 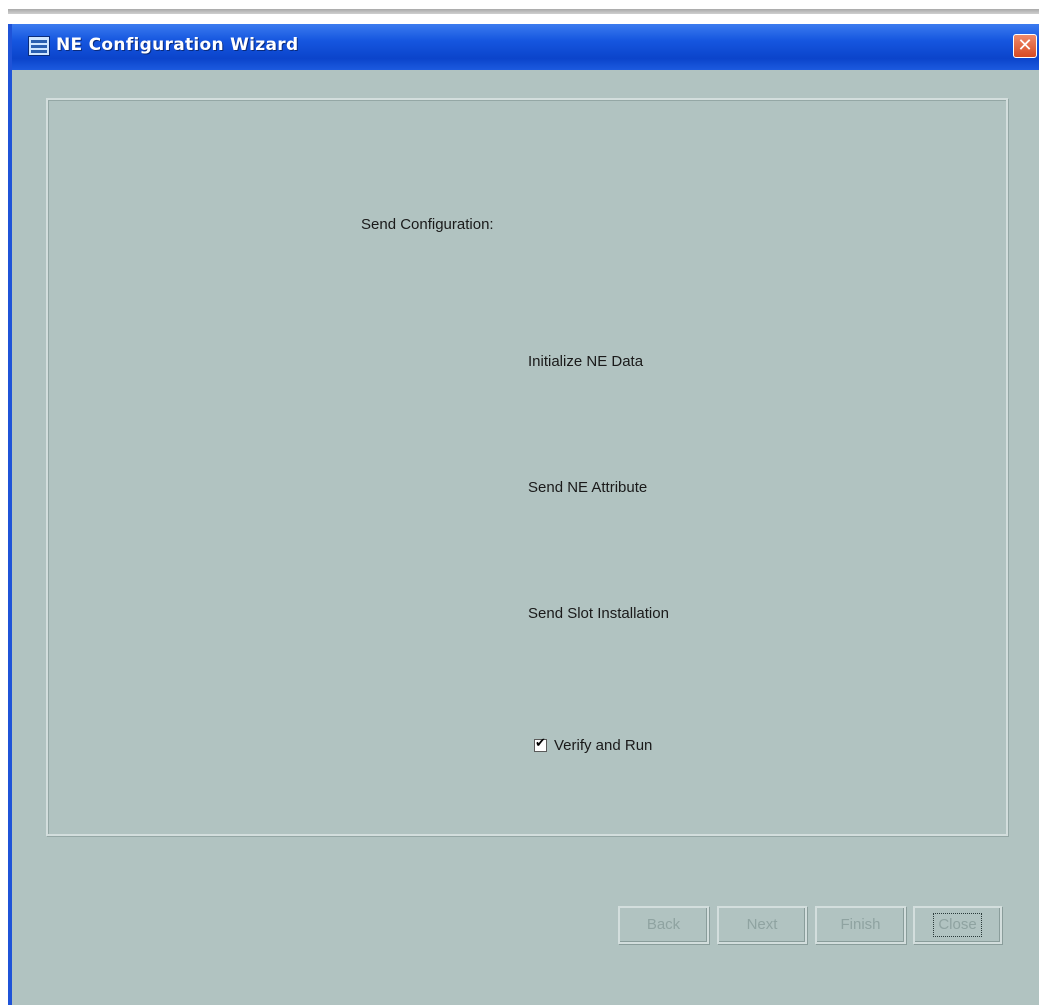 I want to click on top-edge, so click(x=519, y=10).